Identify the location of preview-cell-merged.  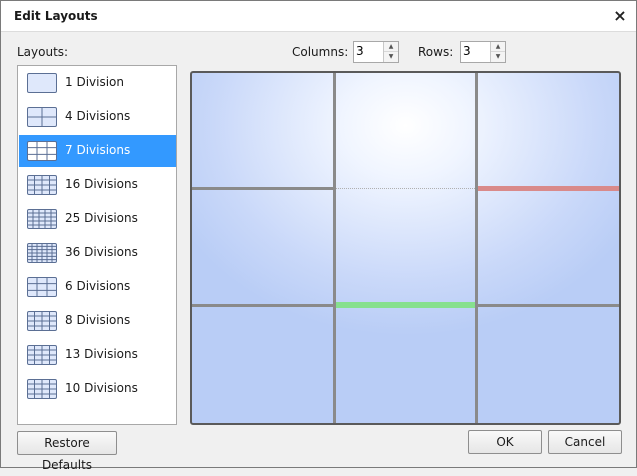
(405, 189).